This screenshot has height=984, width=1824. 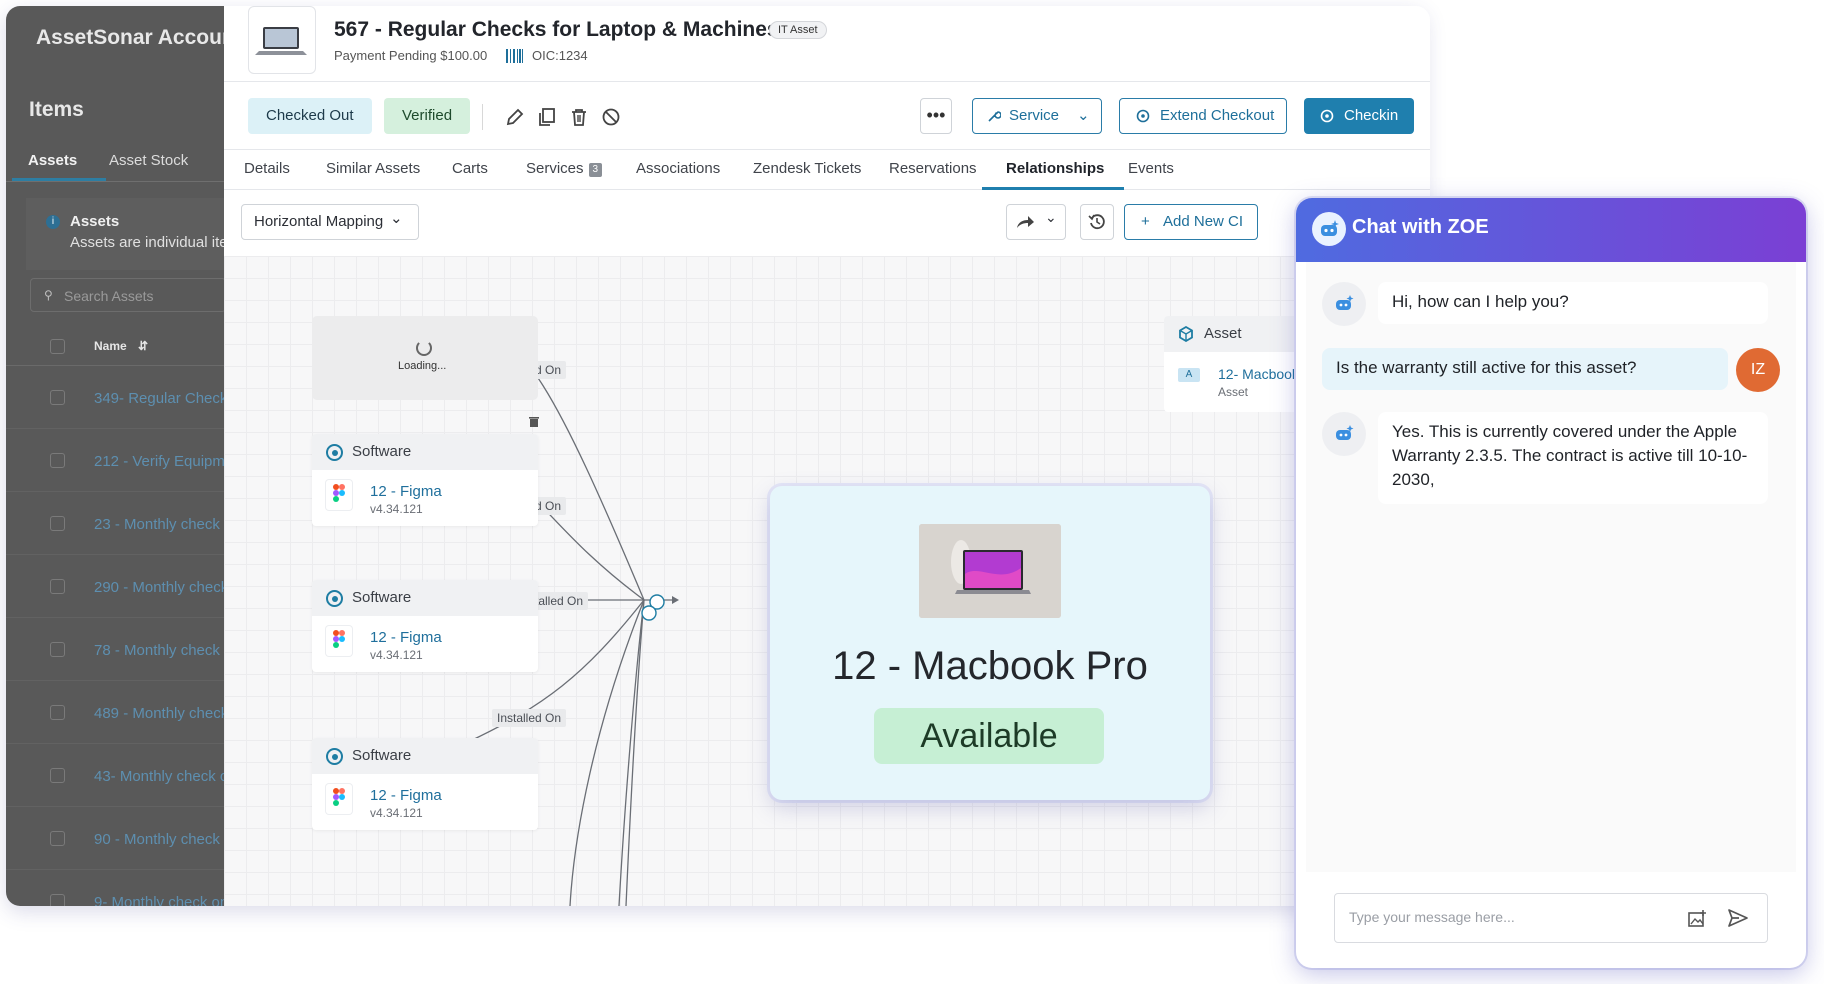 What do you see at coordinates (611, 117) in the screenshot?
I see `ban-icon` at bounding box center [611, 117].